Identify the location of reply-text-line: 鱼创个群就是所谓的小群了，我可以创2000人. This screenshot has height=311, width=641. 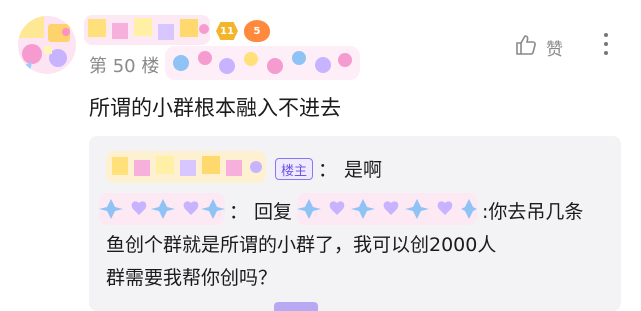
(301, 245).